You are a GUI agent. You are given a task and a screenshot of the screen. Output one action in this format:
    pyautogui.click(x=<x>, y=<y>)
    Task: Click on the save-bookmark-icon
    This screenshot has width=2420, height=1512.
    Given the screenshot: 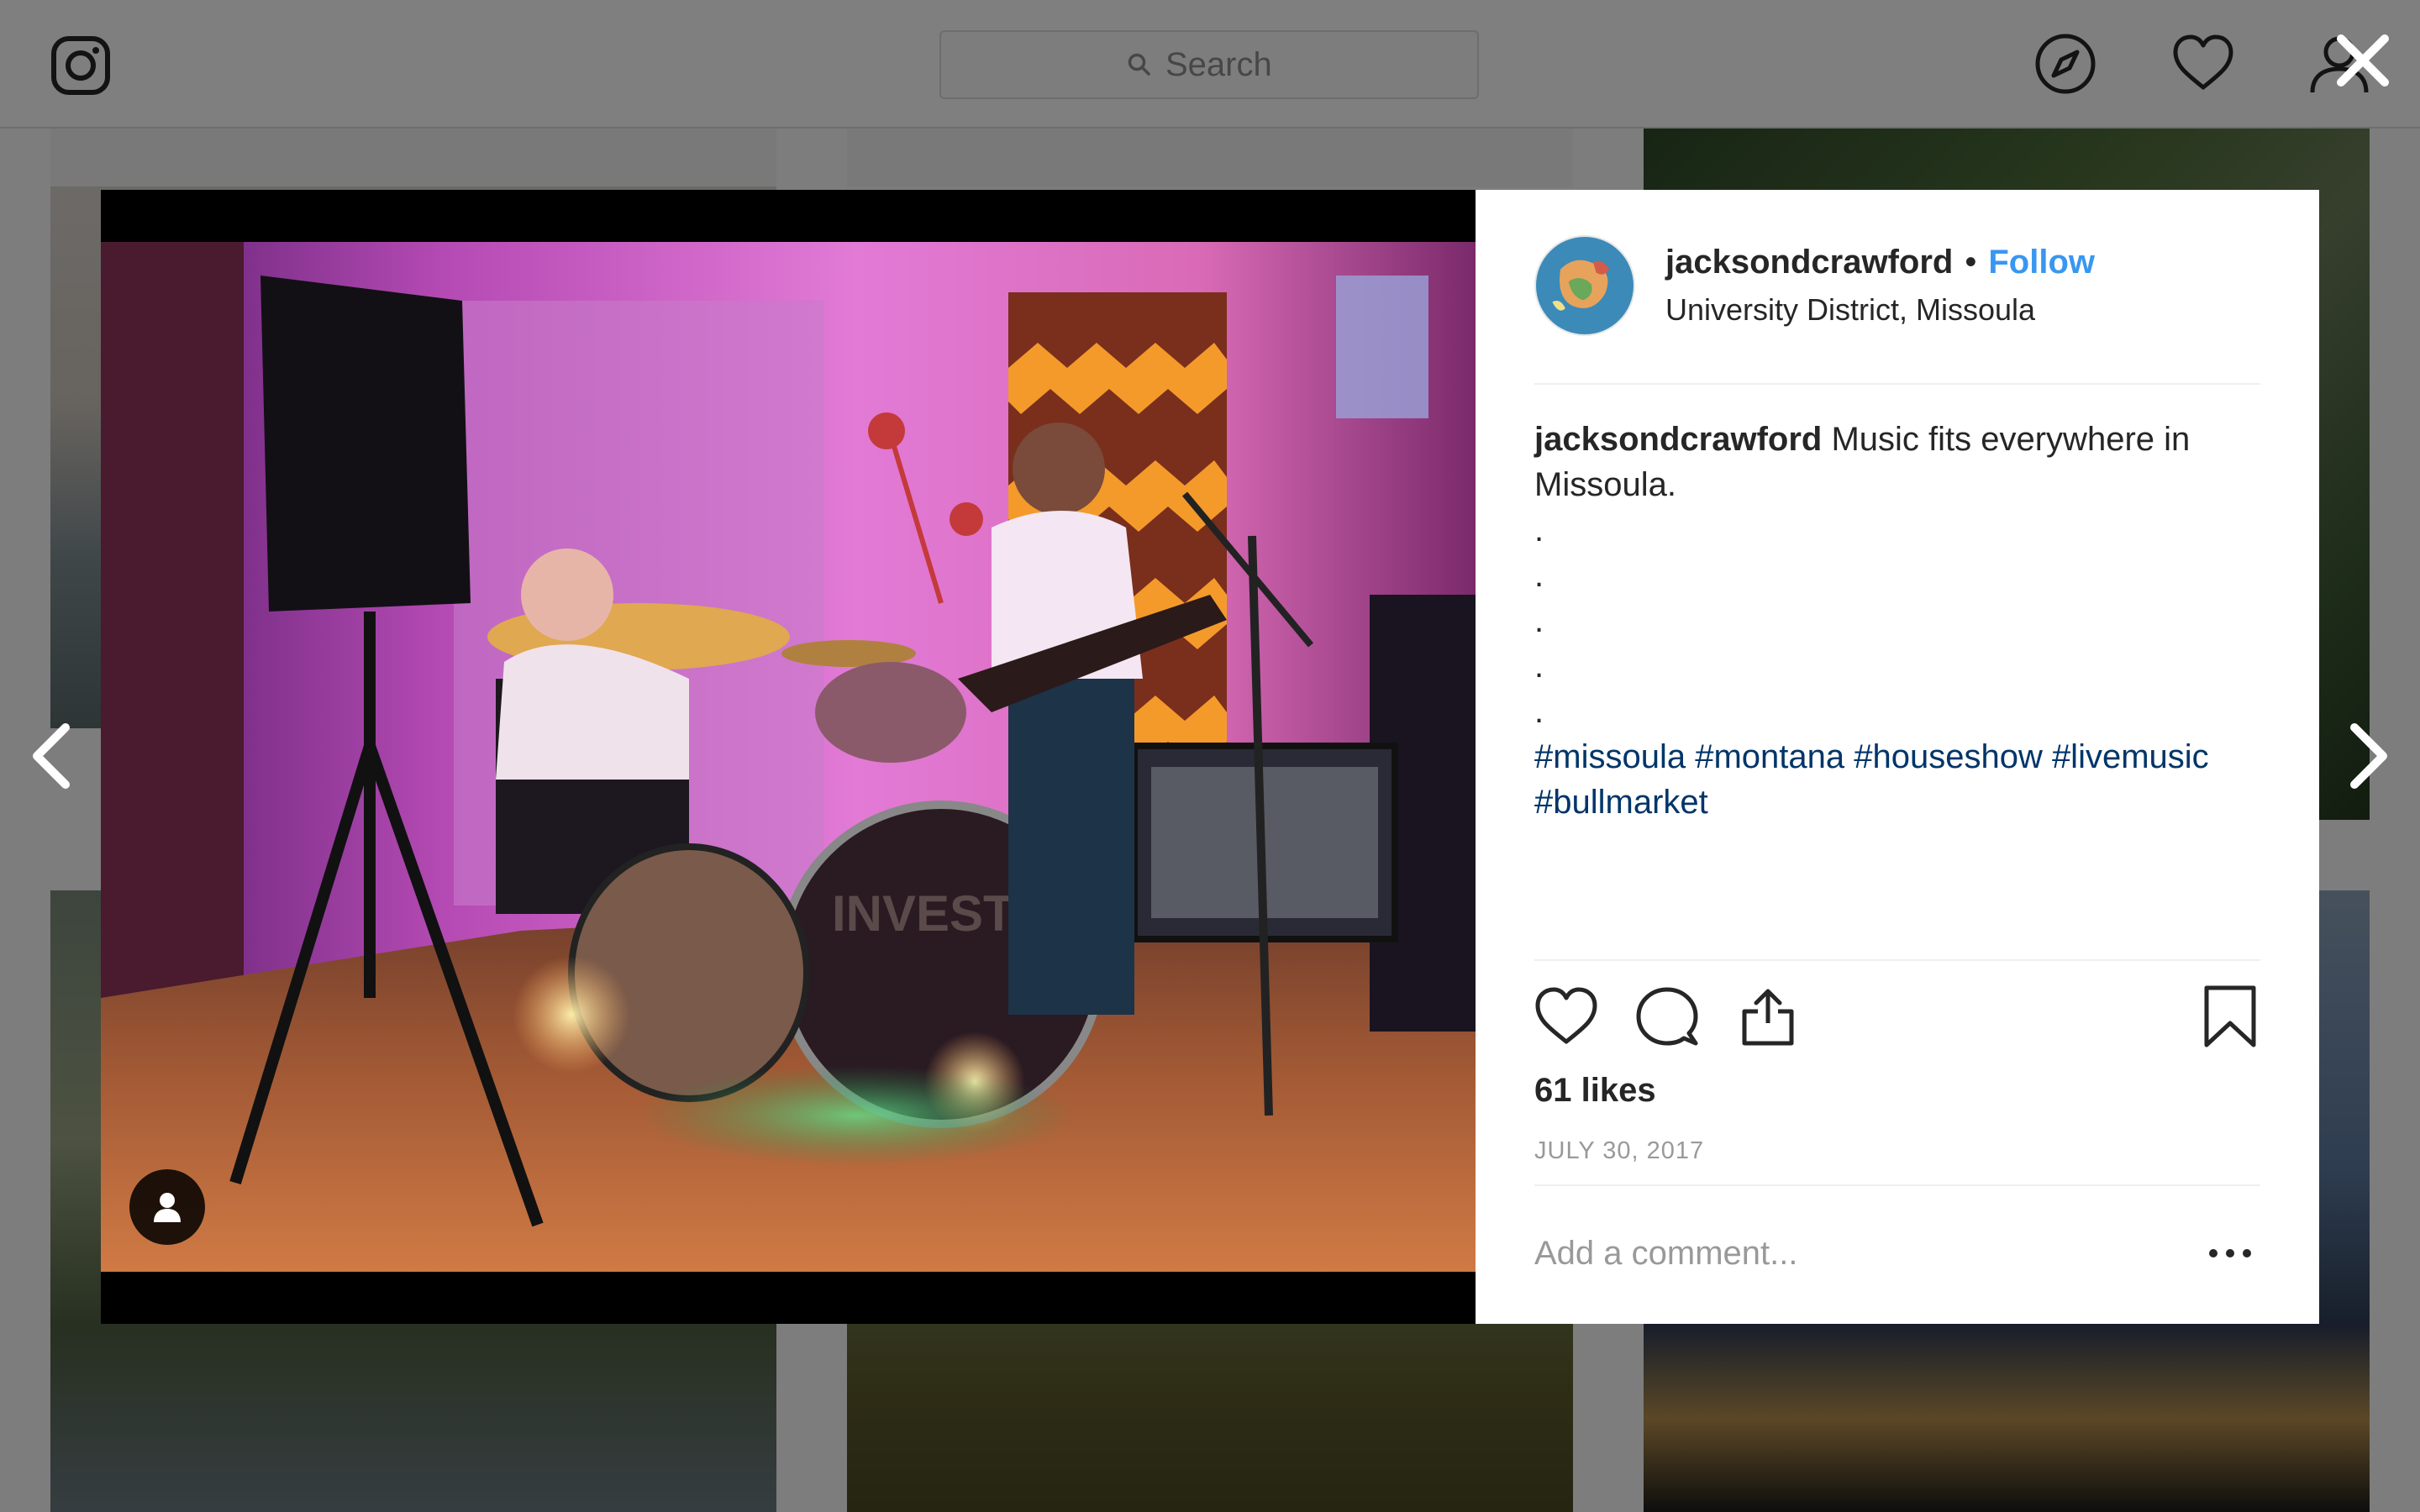 What is the action you would take?
    pyautogui.click(x=2230, y=1016)
    